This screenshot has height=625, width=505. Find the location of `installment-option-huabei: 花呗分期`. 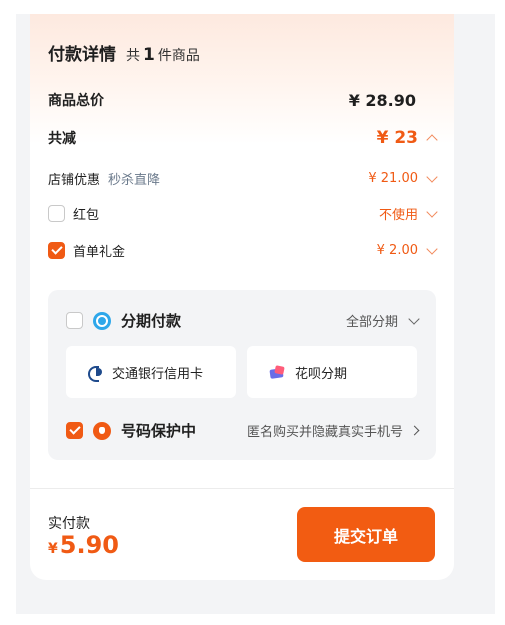

installment-option-huabei: 花呗分期 is located at coordinates (332, 372).